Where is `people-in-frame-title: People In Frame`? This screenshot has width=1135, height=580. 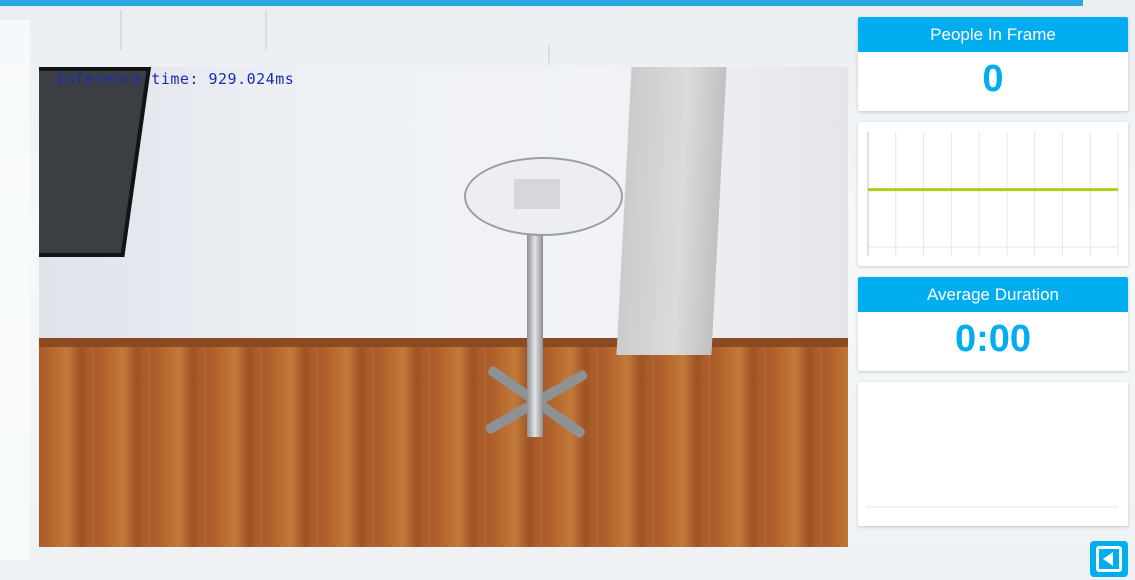 people-in-frame-title: People In Frame is located at coordinates (993, 34).